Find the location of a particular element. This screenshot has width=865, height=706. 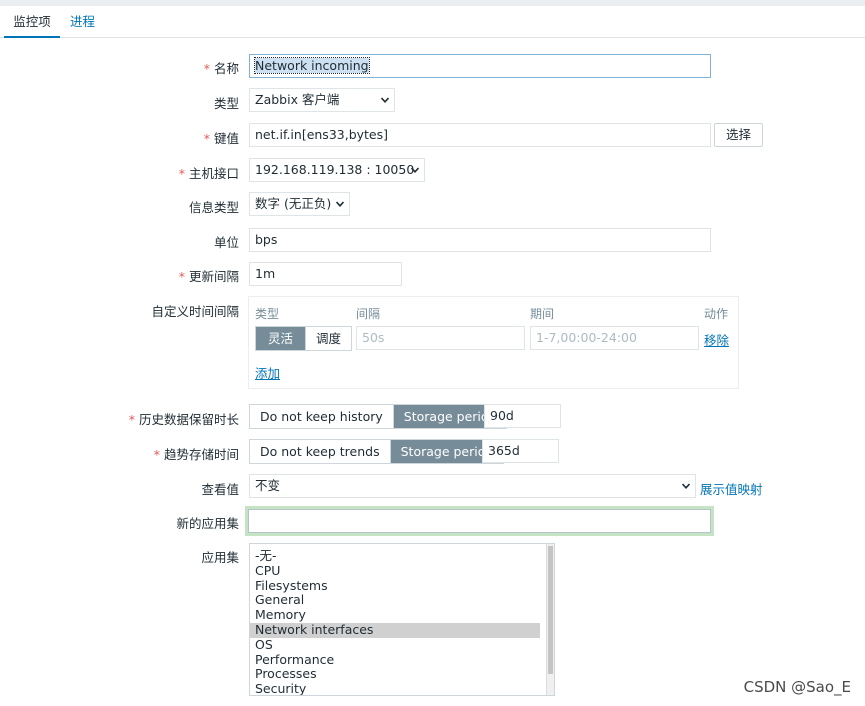

name-input-value: Network incoming is located at coordinates (312, 65).